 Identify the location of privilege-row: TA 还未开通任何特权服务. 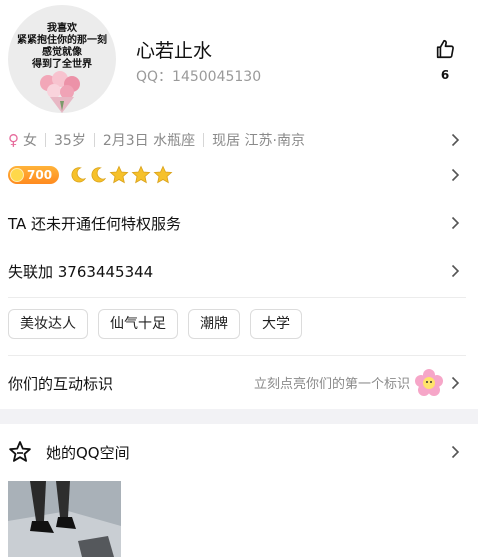
(237, 223).